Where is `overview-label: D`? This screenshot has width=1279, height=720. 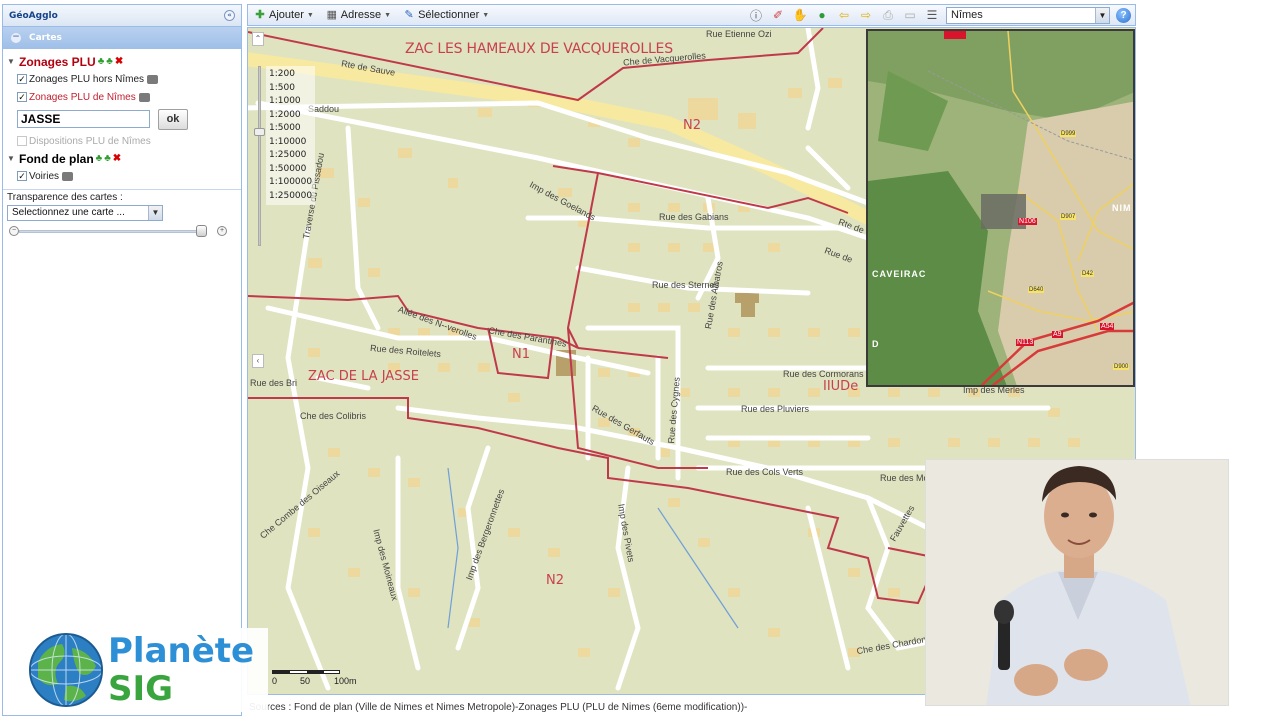 overview-label: D is located at coordinates (875, 344).